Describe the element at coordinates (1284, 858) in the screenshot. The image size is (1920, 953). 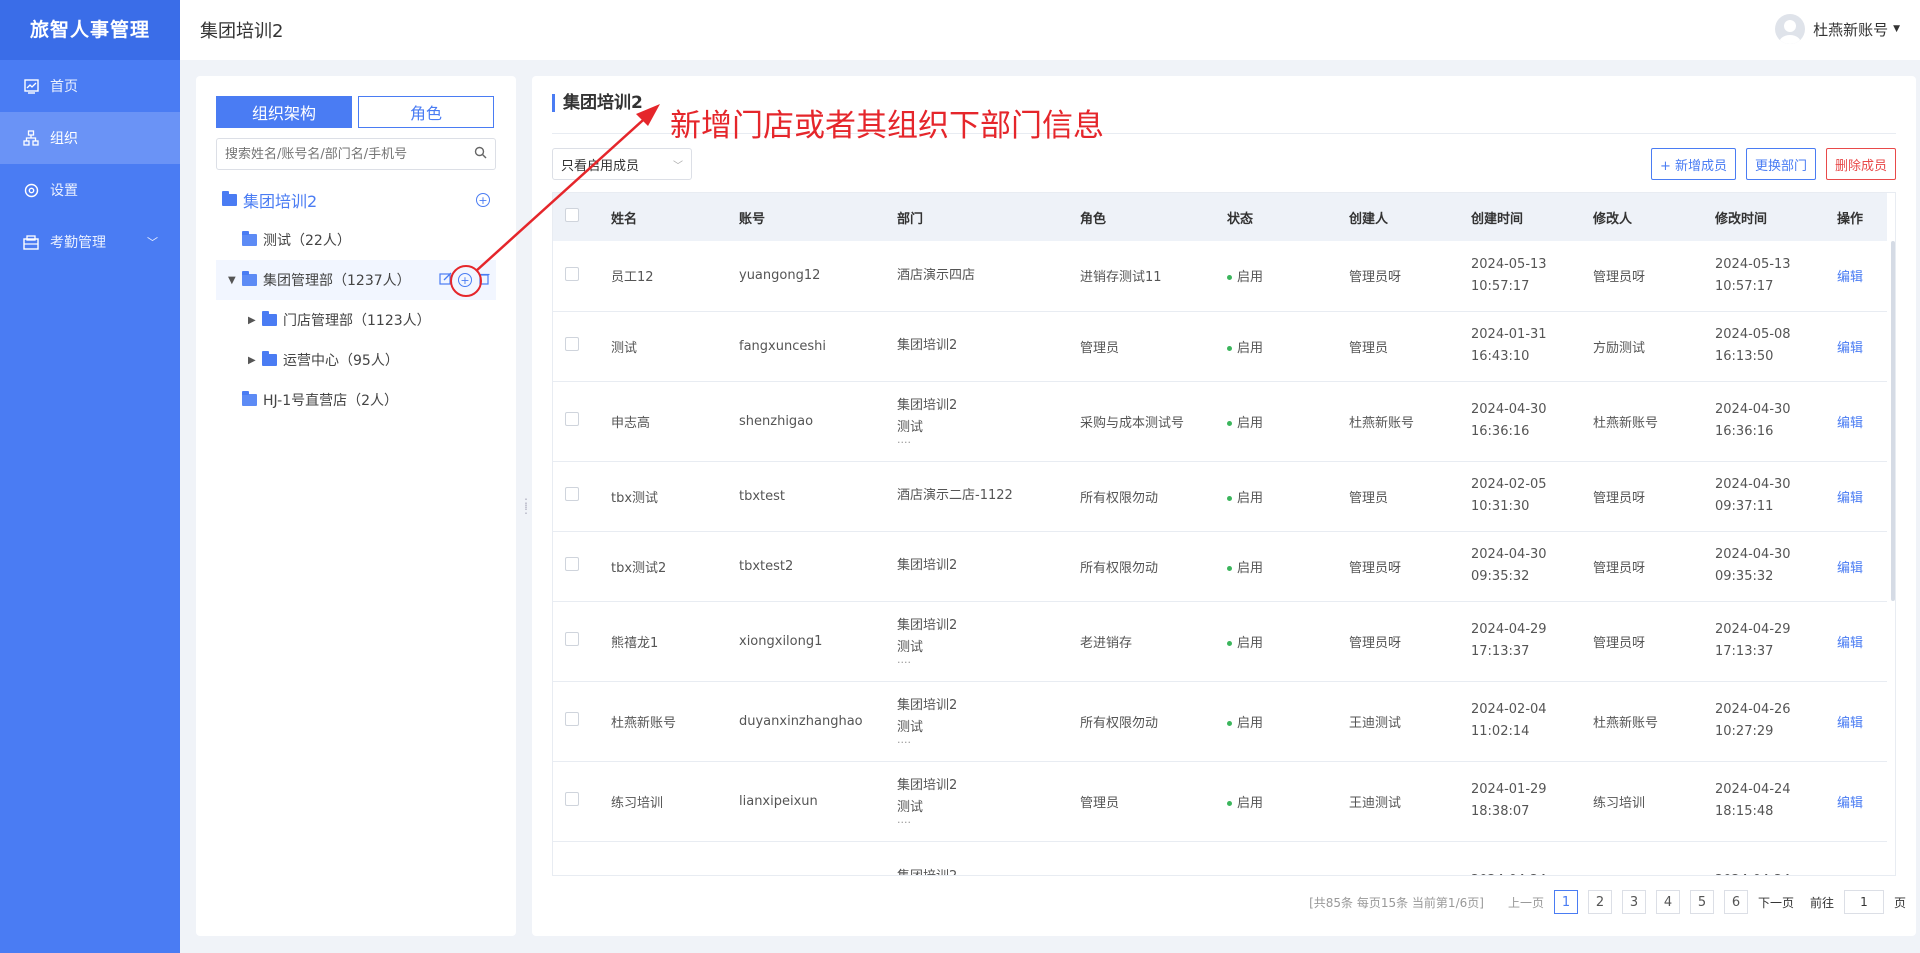
I see `cell-status` at that location.